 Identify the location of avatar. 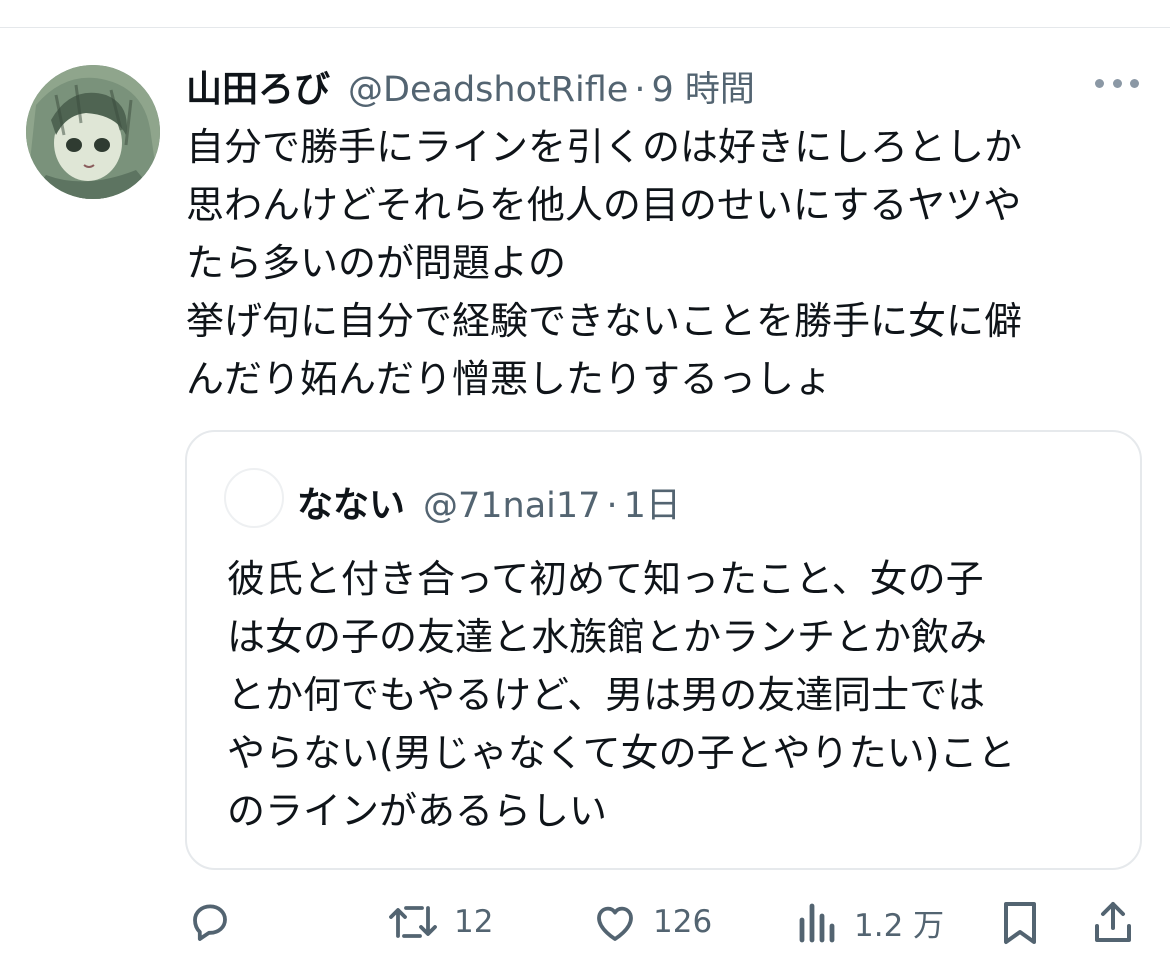
(93, 132).